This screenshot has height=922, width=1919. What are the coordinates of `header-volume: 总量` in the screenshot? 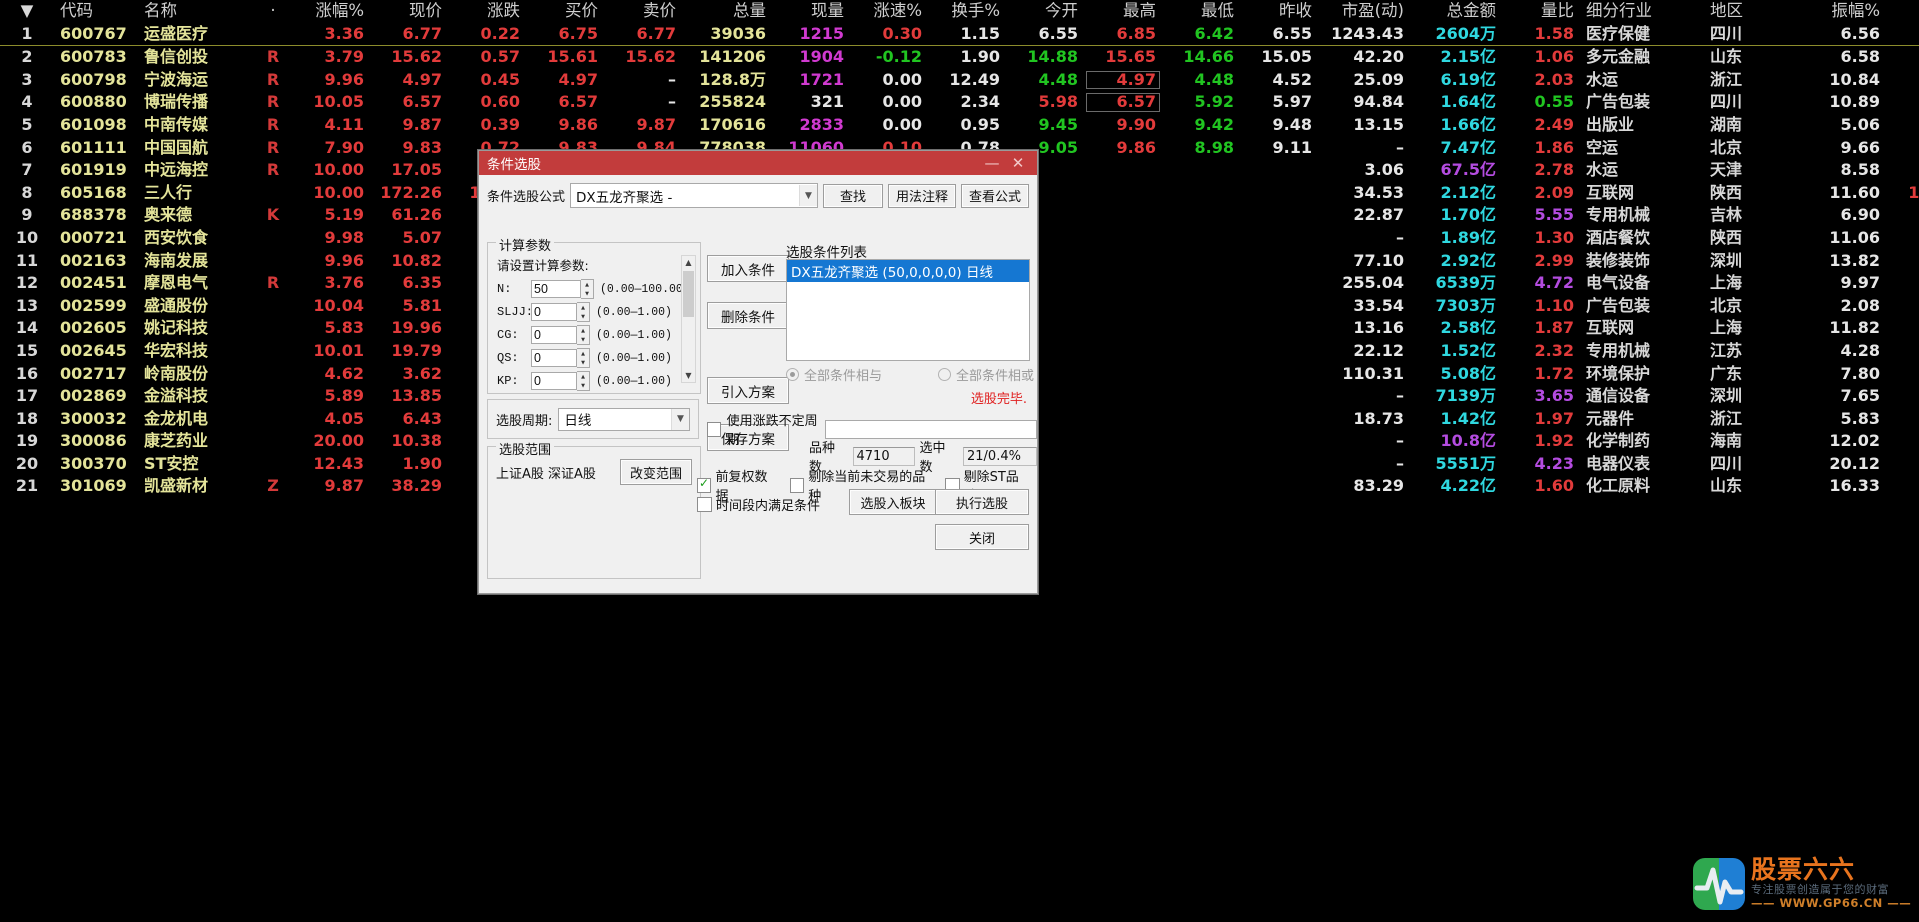 It's located at (727, 11).